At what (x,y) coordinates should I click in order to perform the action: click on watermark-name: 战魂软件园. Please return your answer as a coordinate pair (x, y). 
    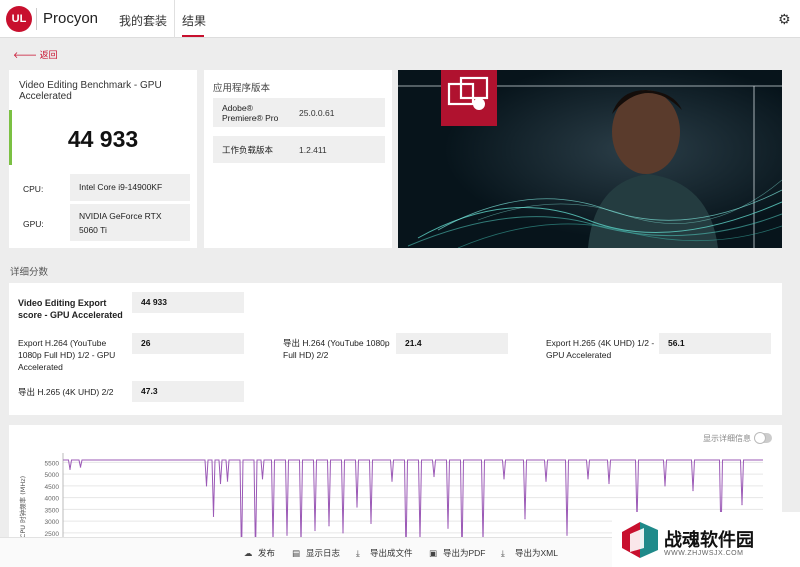
    Looking at the image, I should click on (709, 540).